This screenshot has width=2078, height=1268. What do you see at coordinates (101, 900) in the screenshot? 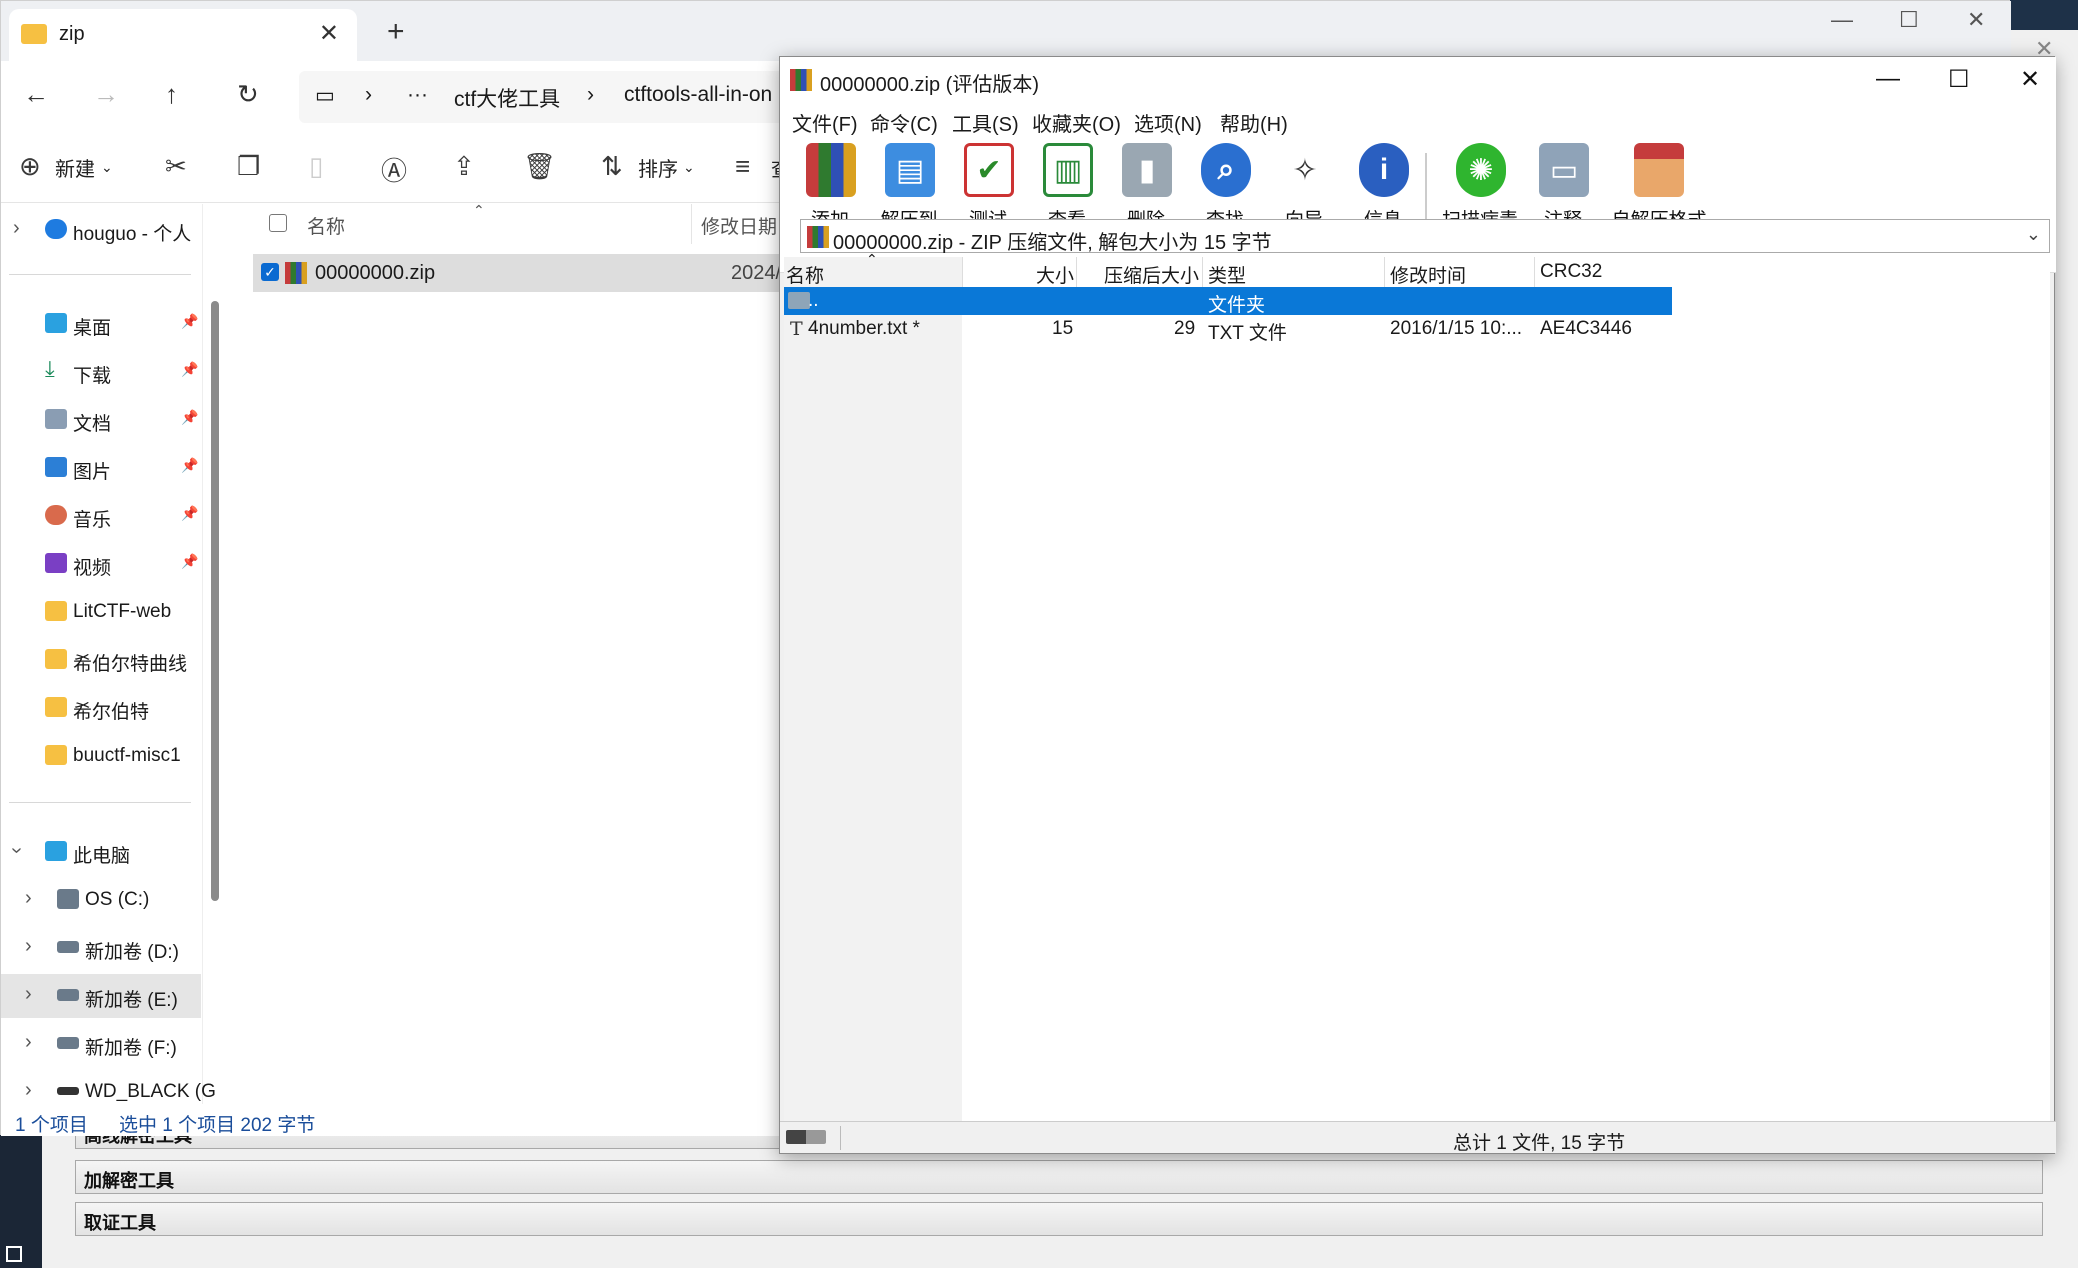
I see `sidebar-item-drive: › OS (C:)` at bounding box center [101, 900].